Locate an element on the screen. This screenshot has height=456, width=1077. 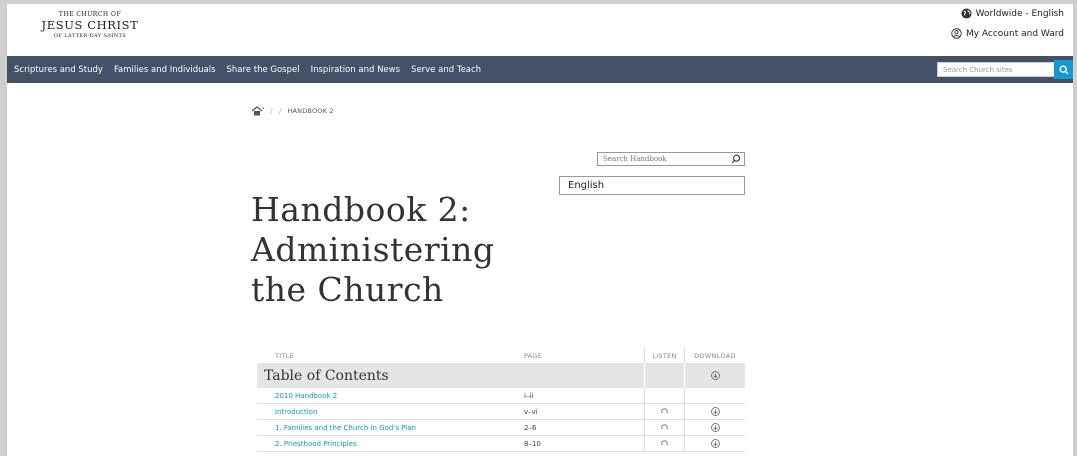
row-page: 8–10 is located at coordinates (532, 443).